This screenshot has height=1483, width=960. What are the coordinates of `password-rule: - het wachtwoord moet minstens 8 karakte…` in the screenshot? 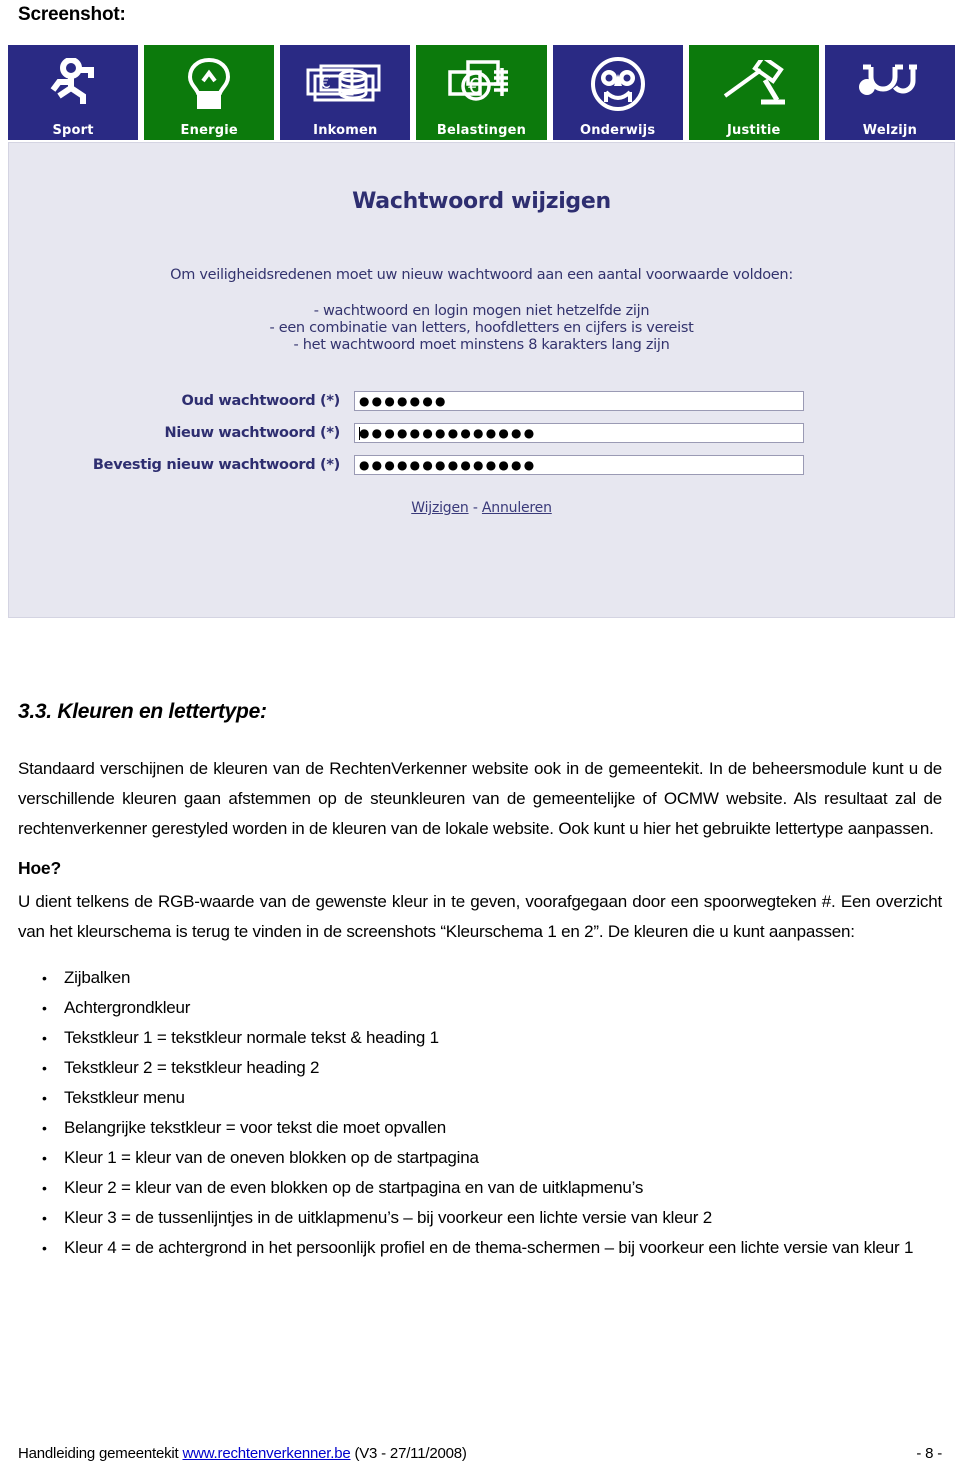 It's located at (481, 345).